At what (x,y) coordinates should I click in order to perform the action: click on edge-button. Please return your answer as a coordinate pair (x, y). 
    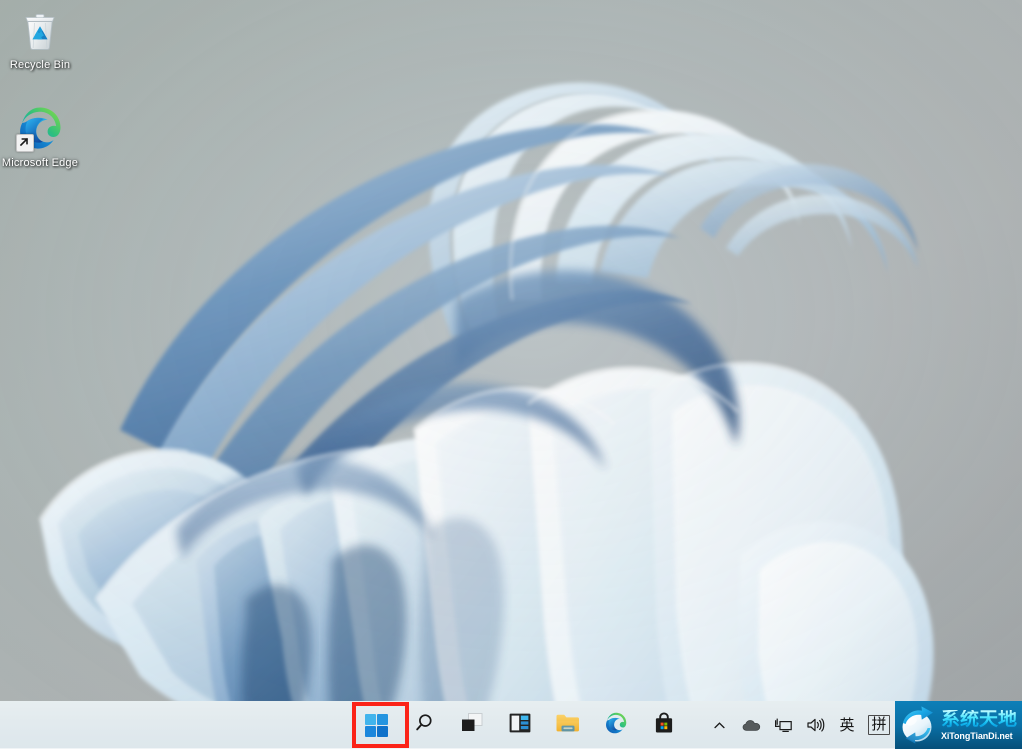
    Looking at the image, I should click on (616, 725).